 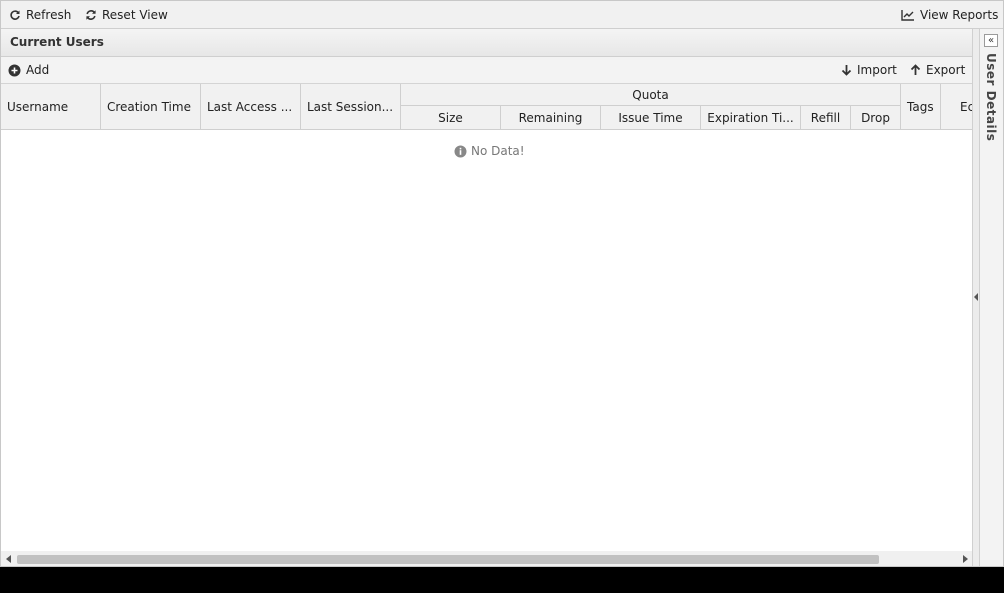 What do you see at coordinates (991, 297) in the screenshot?
I see `user-details-panel: « User Details` at bounding box center [991, 297].